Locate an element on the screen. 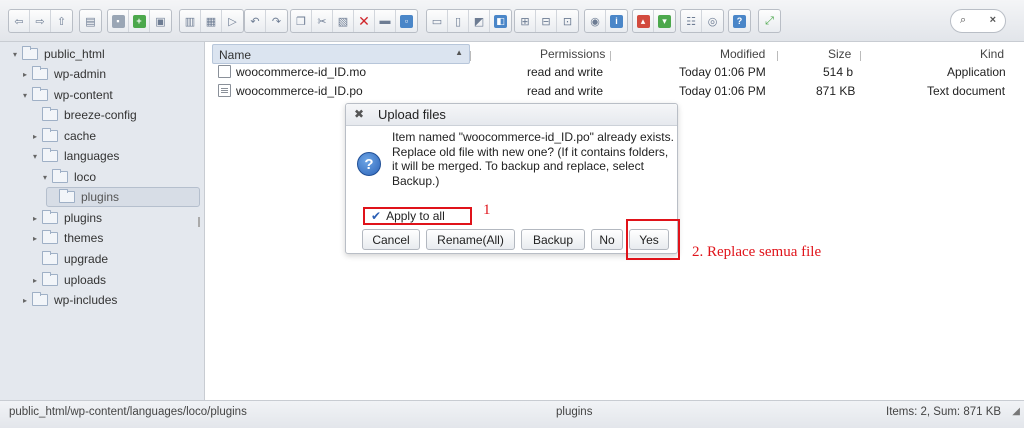 The height and width of the screenshot is (428, 1024). annotation-step-2: 2. Replace semua file is located at coordinates (757, 252).